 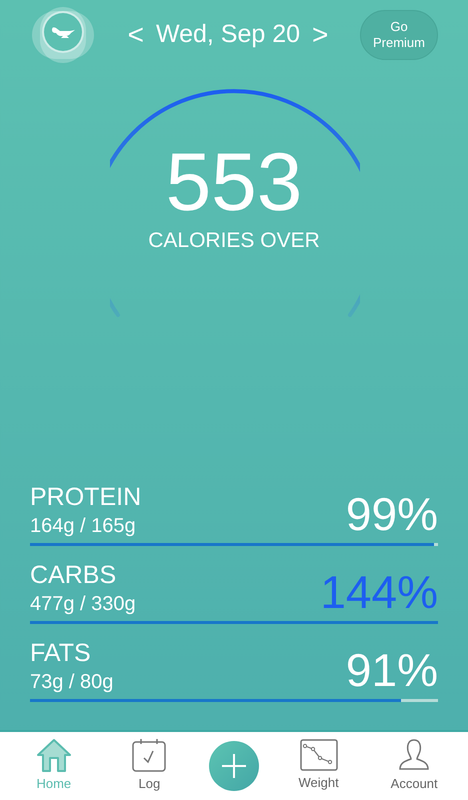 What do you see at coordinates (86, 497) in the screenshot?
I see `macro-name: PROTEIN` at bounding box center [86, 497].